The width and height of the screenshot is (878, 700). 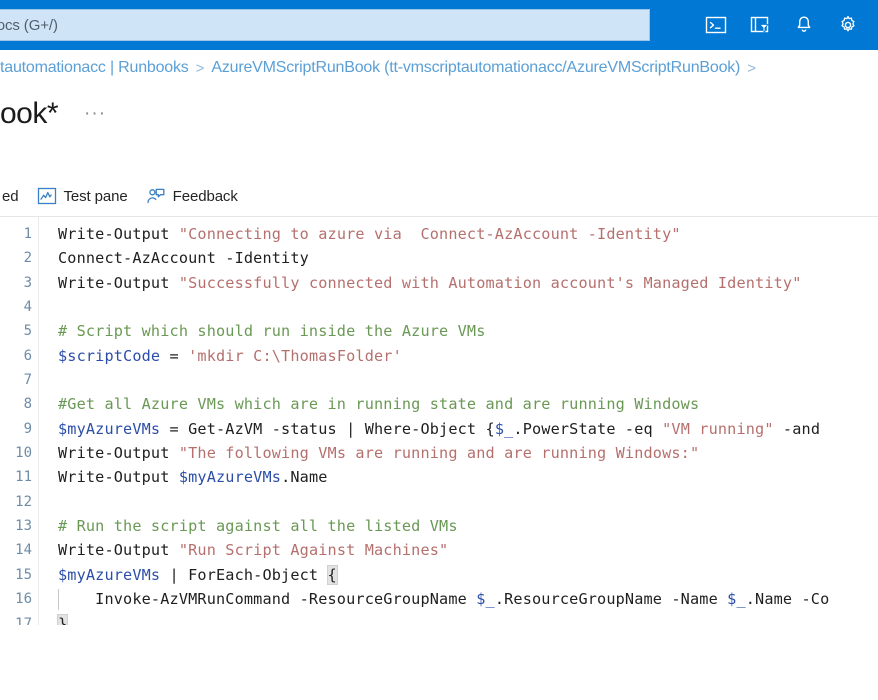 I want to click on code-text: $scriptCode = 'mkdir C:\ThomasFolder', so click(x=230, y=356).